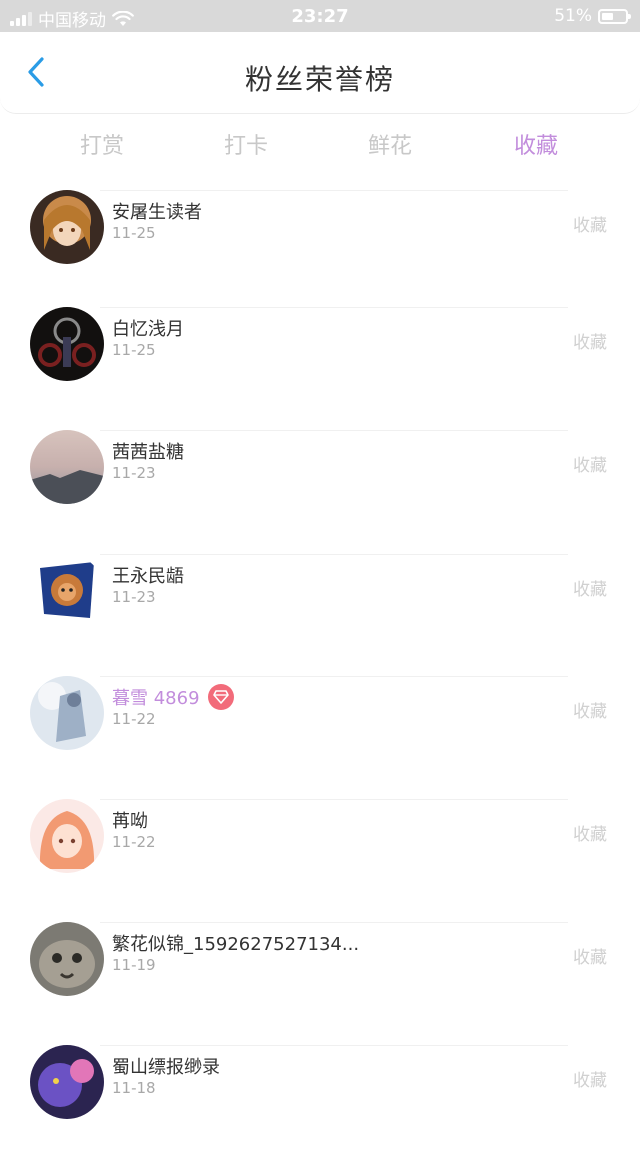 This screenshot has width=640, height=1168. Describe the element at coordinates (320, 143) in the screenshot. I see `tab-bar: 打赏 打卡 鲜花 收藏` at that location.